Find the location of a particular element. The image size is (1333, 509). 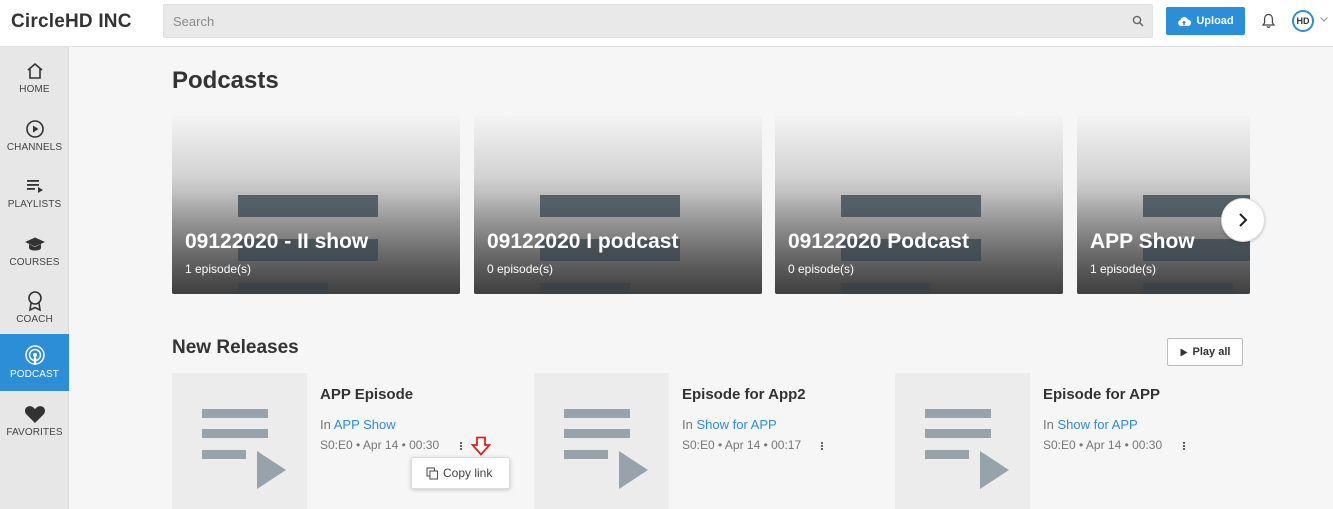

brand-name: CircleHD INC is located at coordinates (71, 22).